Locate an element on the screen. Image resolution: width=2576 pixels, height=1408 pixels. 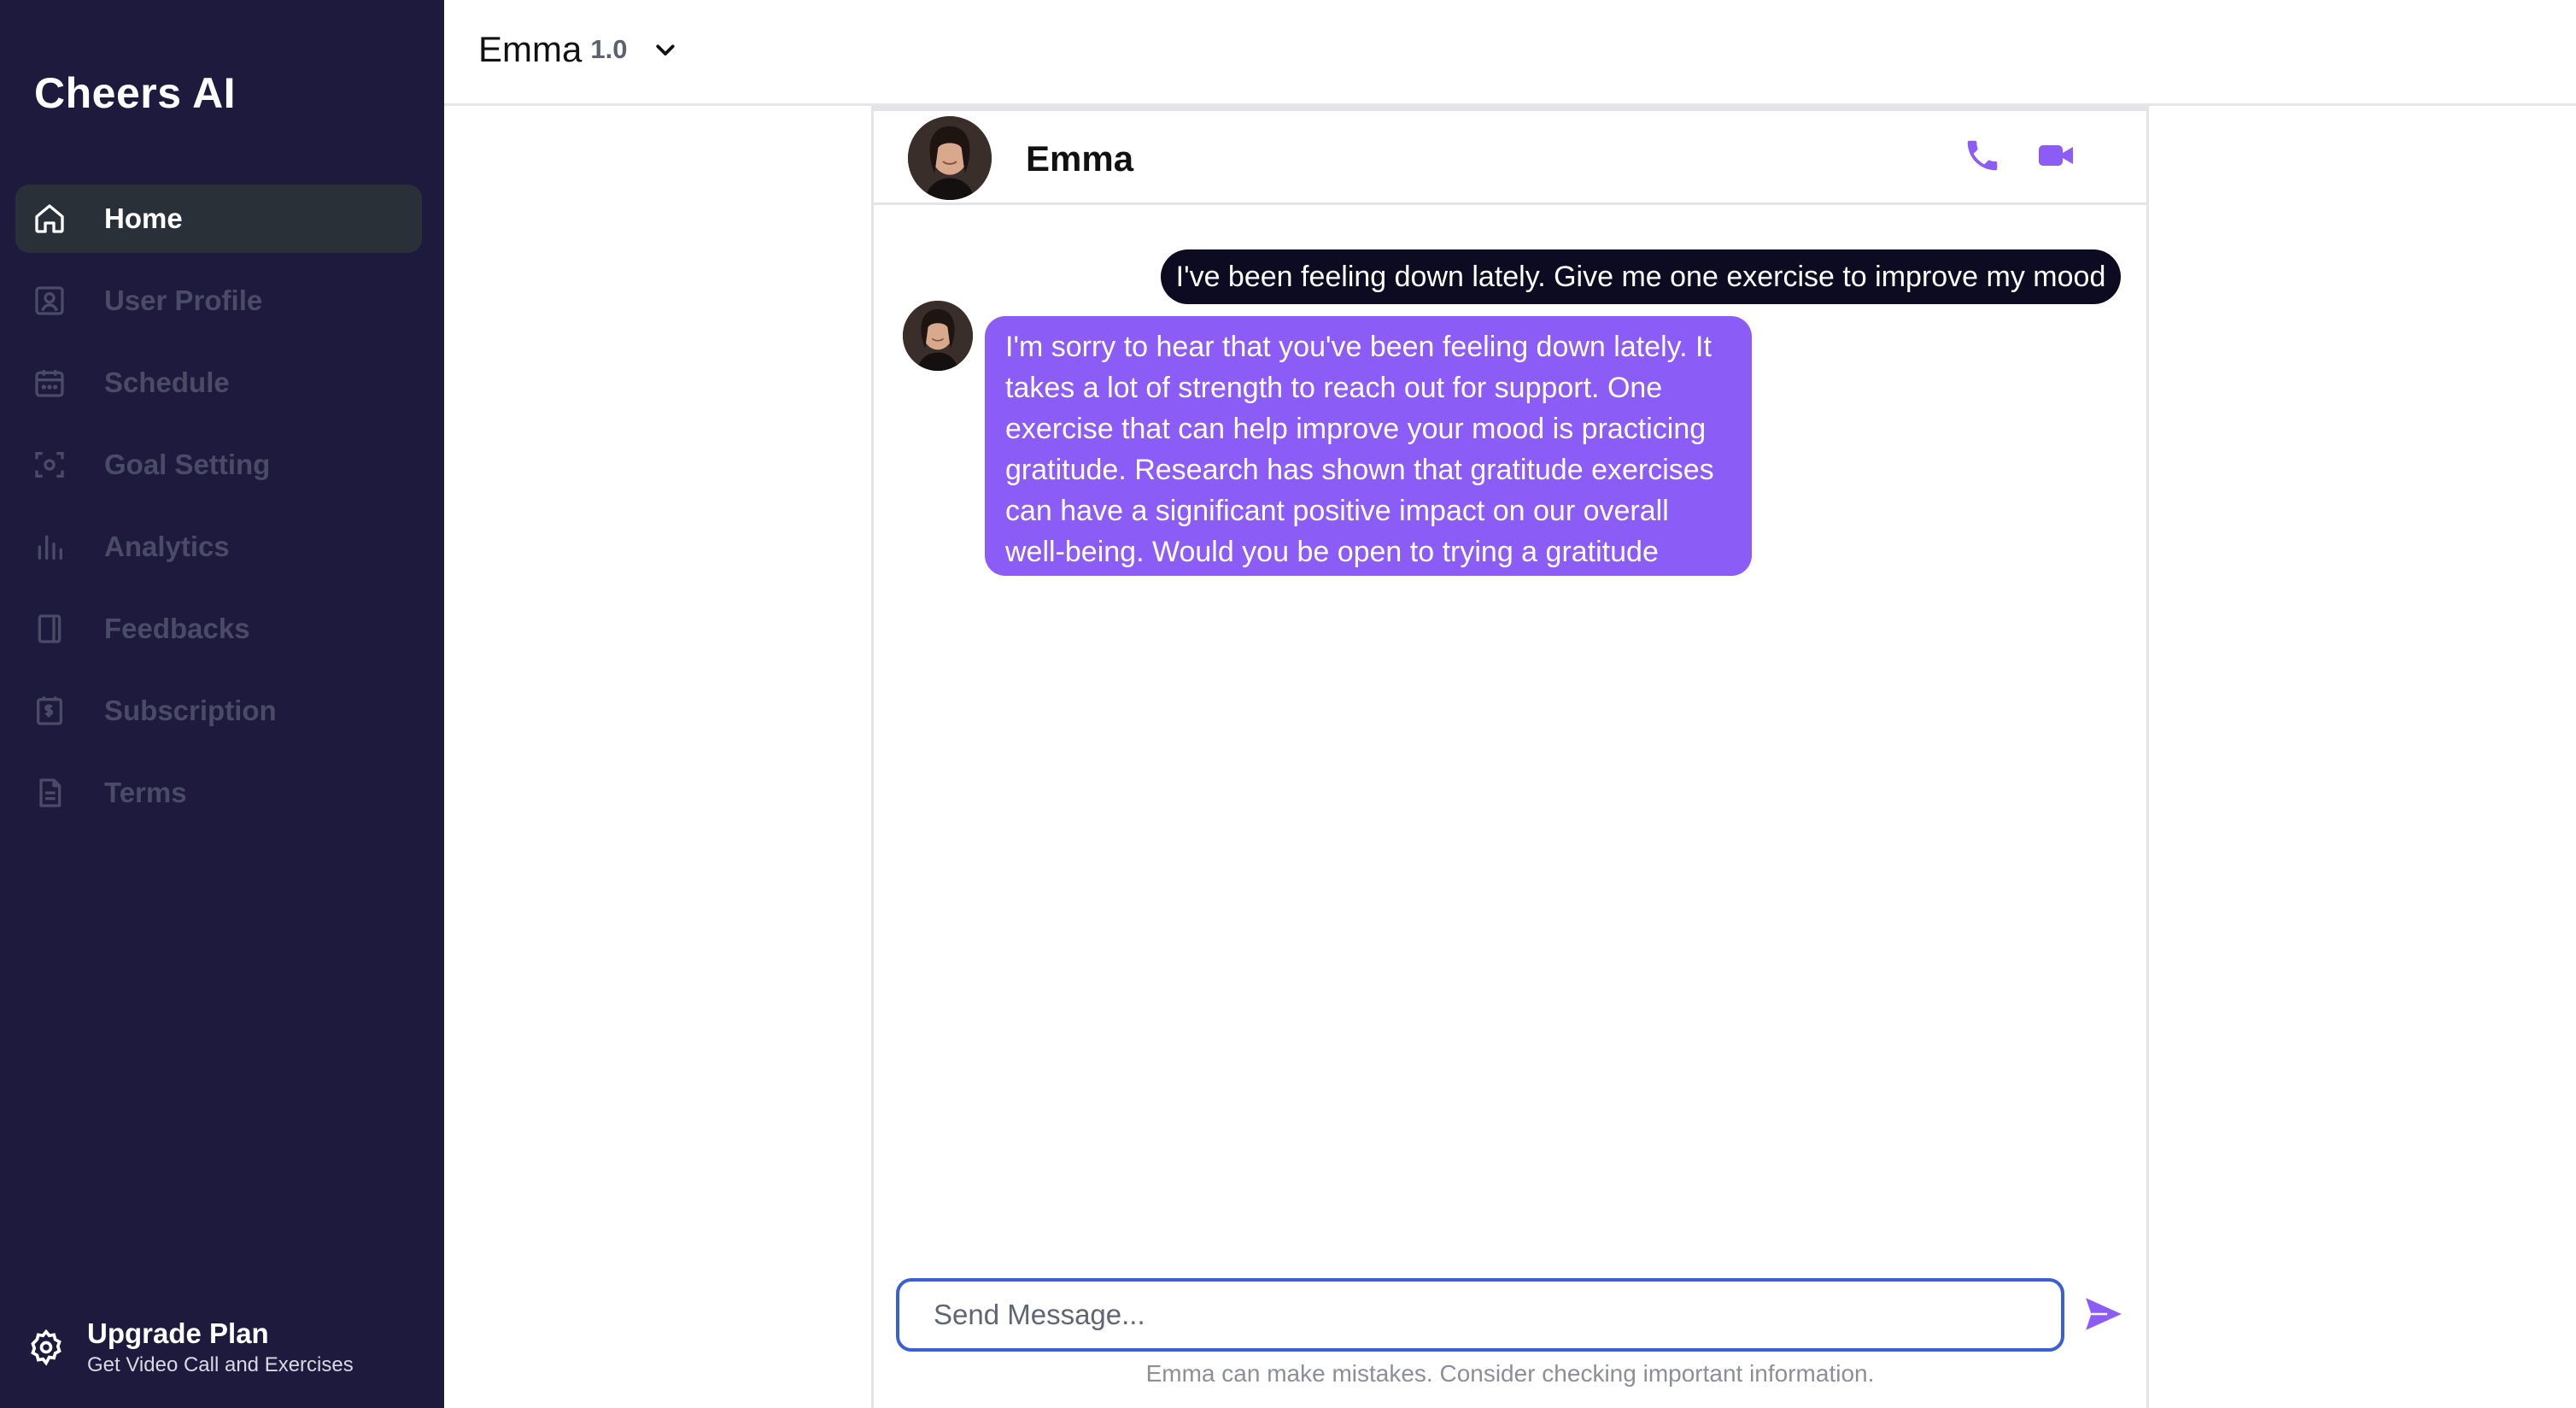
model-selector-dropdown: Emma 1.0 is located at coordinates (578, 49).